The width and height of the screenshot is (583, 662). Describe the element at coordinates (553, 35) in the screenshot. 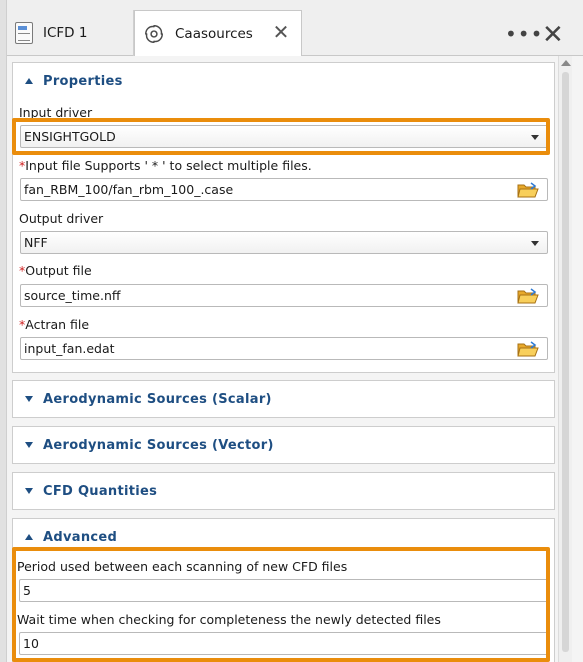

I see `close-panel-icon: ✕` at that location.